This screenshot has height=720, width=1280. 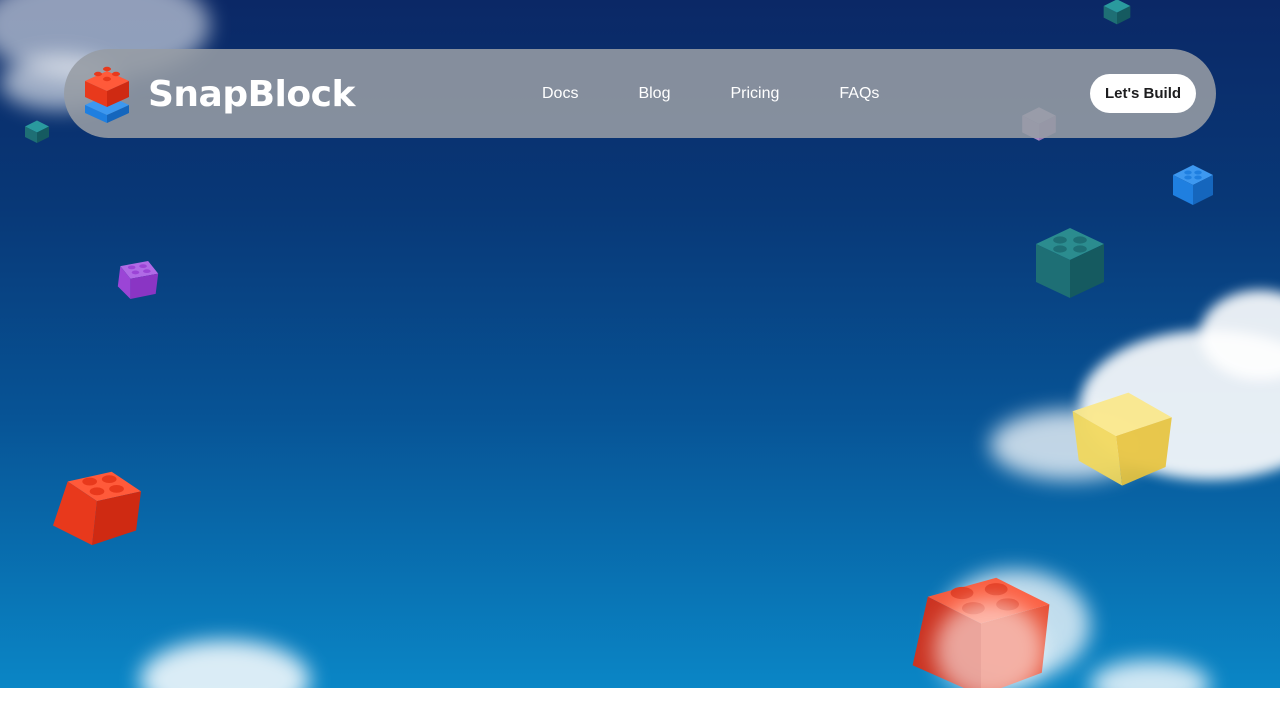 What do you see at coordinates (1122, 439) in the screenshot?
I see `yellow-brick-icon` at bounding box center [1122, 439].